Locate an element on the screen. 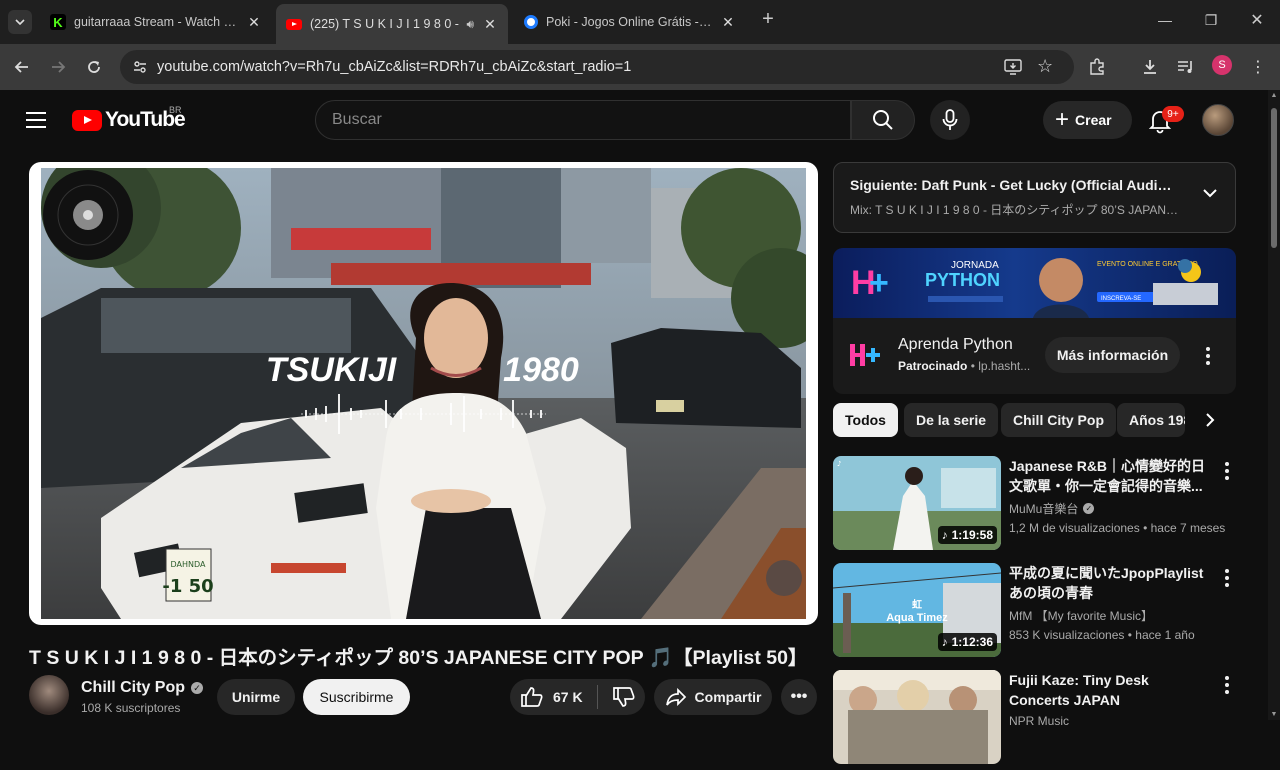  youtube-logo: YouTube BR is located at coordinates (129, 118).